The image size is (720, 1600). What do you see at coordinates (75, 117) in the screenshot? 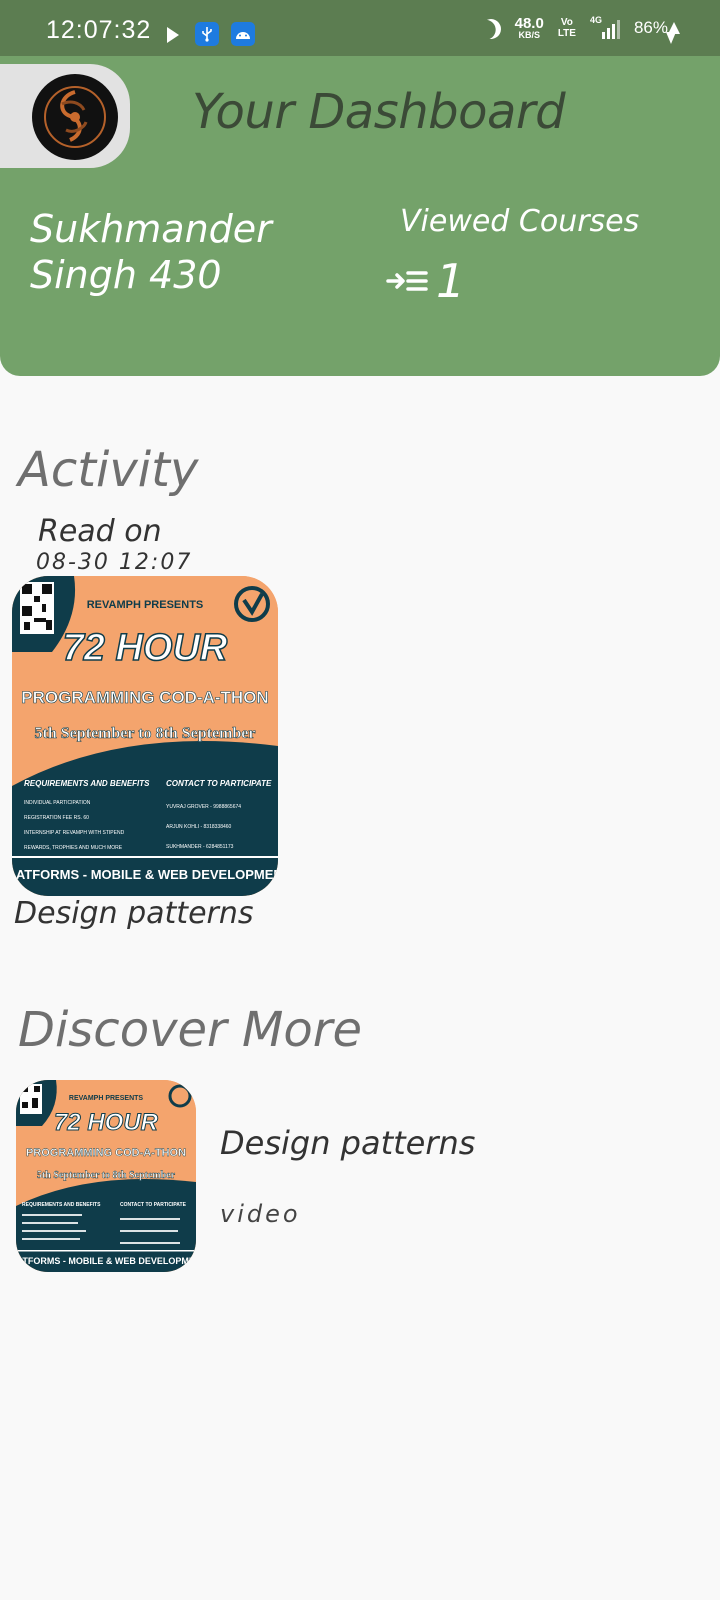
I see `app-logo` at bounding box center [75, 117].